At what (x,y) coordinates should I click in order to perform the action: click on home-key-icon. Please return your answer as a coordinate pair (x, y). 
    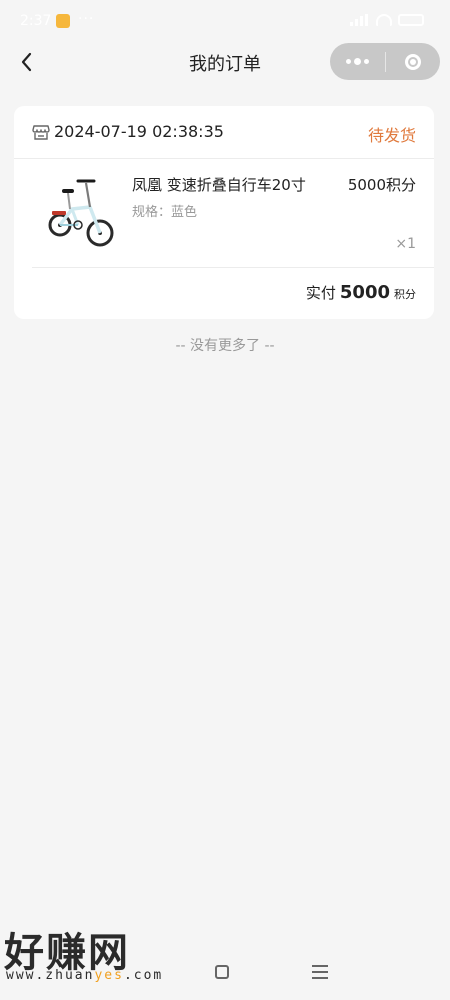
    Looking at the image, I should click on (222, 972).